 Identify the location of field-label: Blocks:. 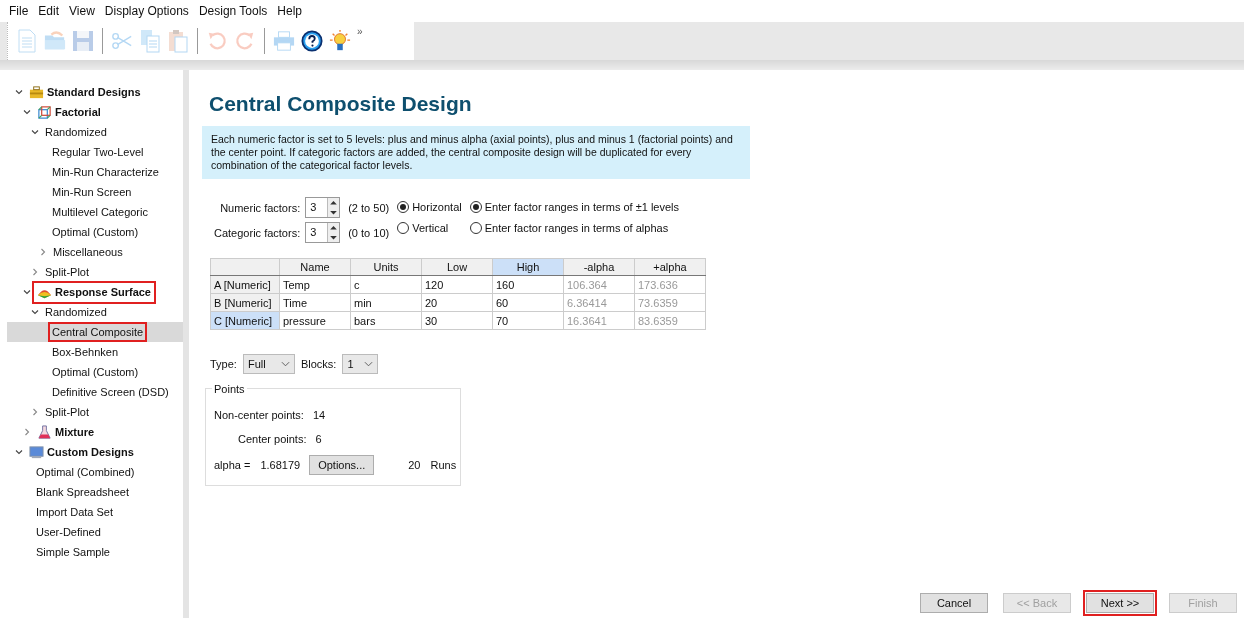
(318, 364).